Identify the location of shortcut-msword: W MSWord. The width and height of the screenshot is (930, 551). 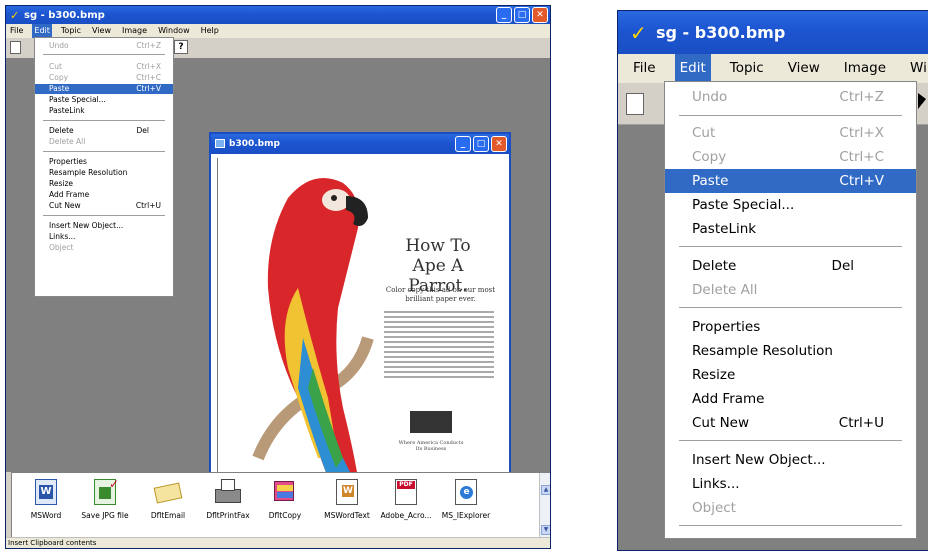
(46, 499).